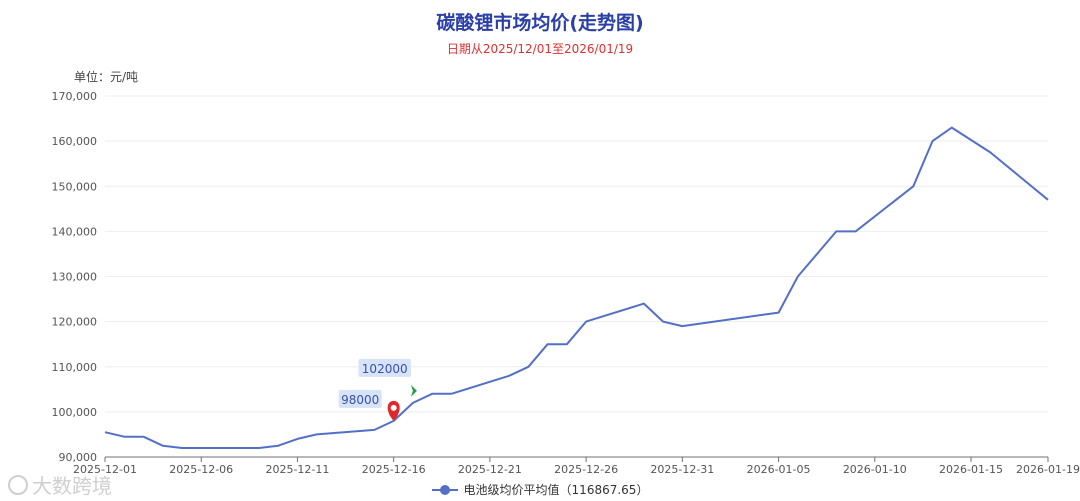  I want to click on y-tick-label: 120,000, so click(75, 322).